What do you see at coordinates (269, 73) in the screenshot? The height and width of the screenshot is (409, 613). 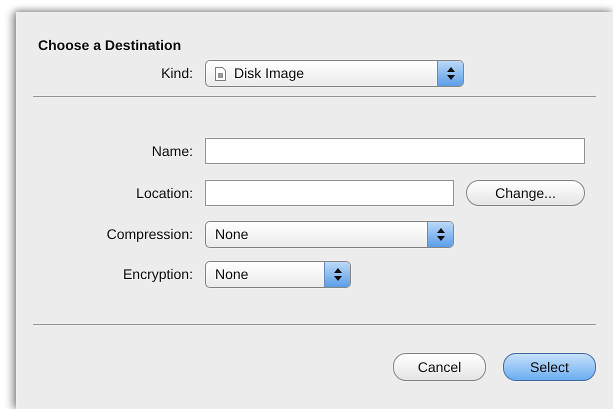 I see `popup-value: Disk Image` at bounding box center [269, 73].